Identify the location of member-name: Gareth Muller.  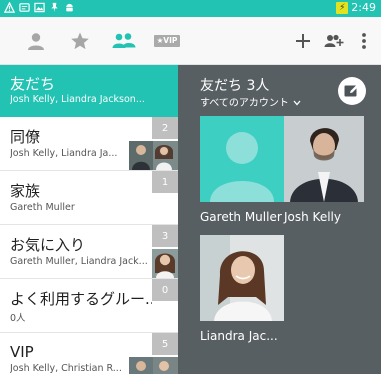
(241, 217).